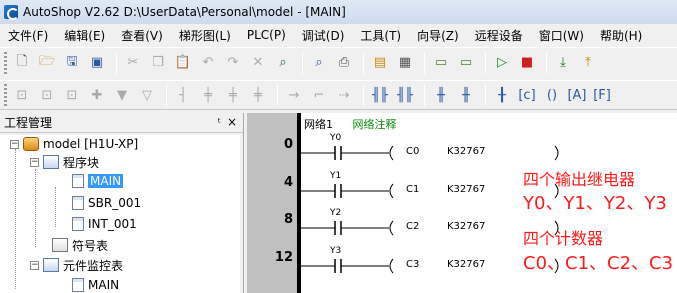 This screenshot has width=677, height=293. Describe the element at coordinates (335, 251) in the screenshot. I see `contact-operand: Y3` at that location.